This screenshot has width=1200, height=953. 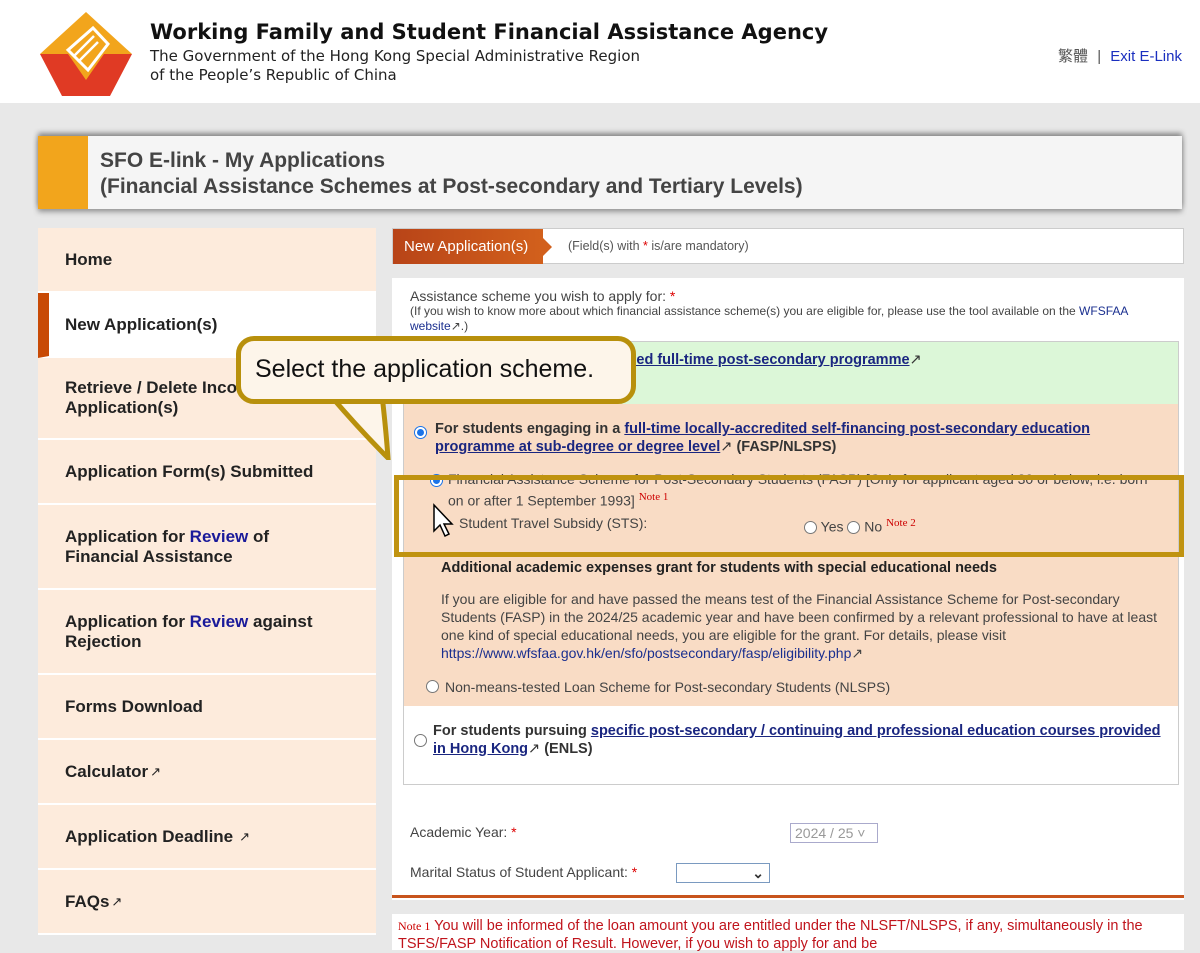 I want to click on radio-nlsps, so click(x=432, y=687).